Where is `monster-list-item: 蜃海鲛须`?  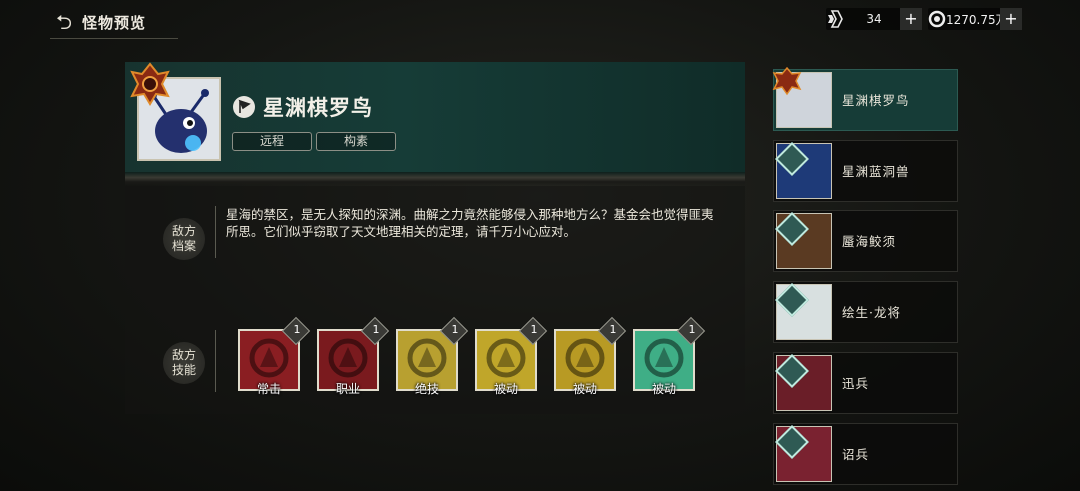 monster-list-item: 蜃海鲛须 is located at coordinates (865, 241).